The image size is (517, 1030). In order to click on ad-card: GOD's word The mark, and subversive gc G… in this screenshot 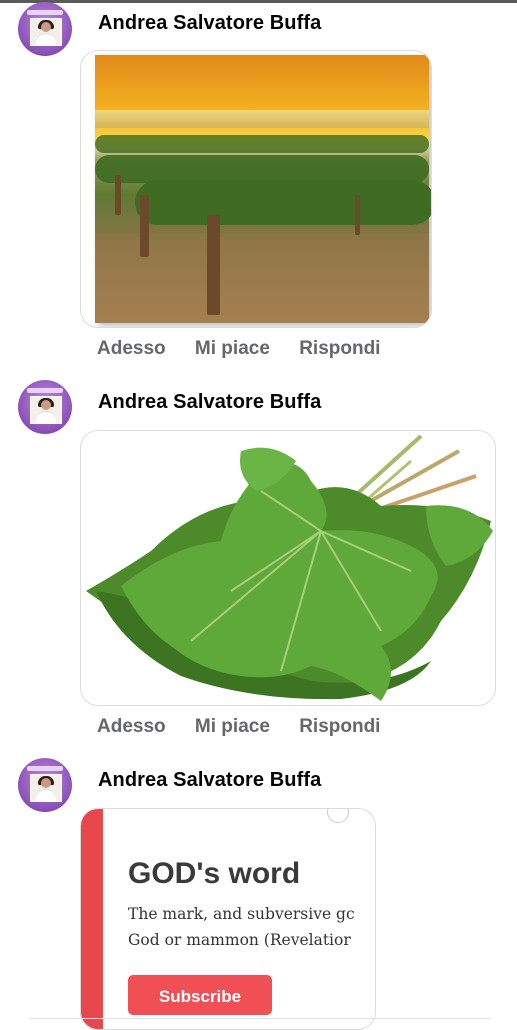, I will do `click(228, 919)`.